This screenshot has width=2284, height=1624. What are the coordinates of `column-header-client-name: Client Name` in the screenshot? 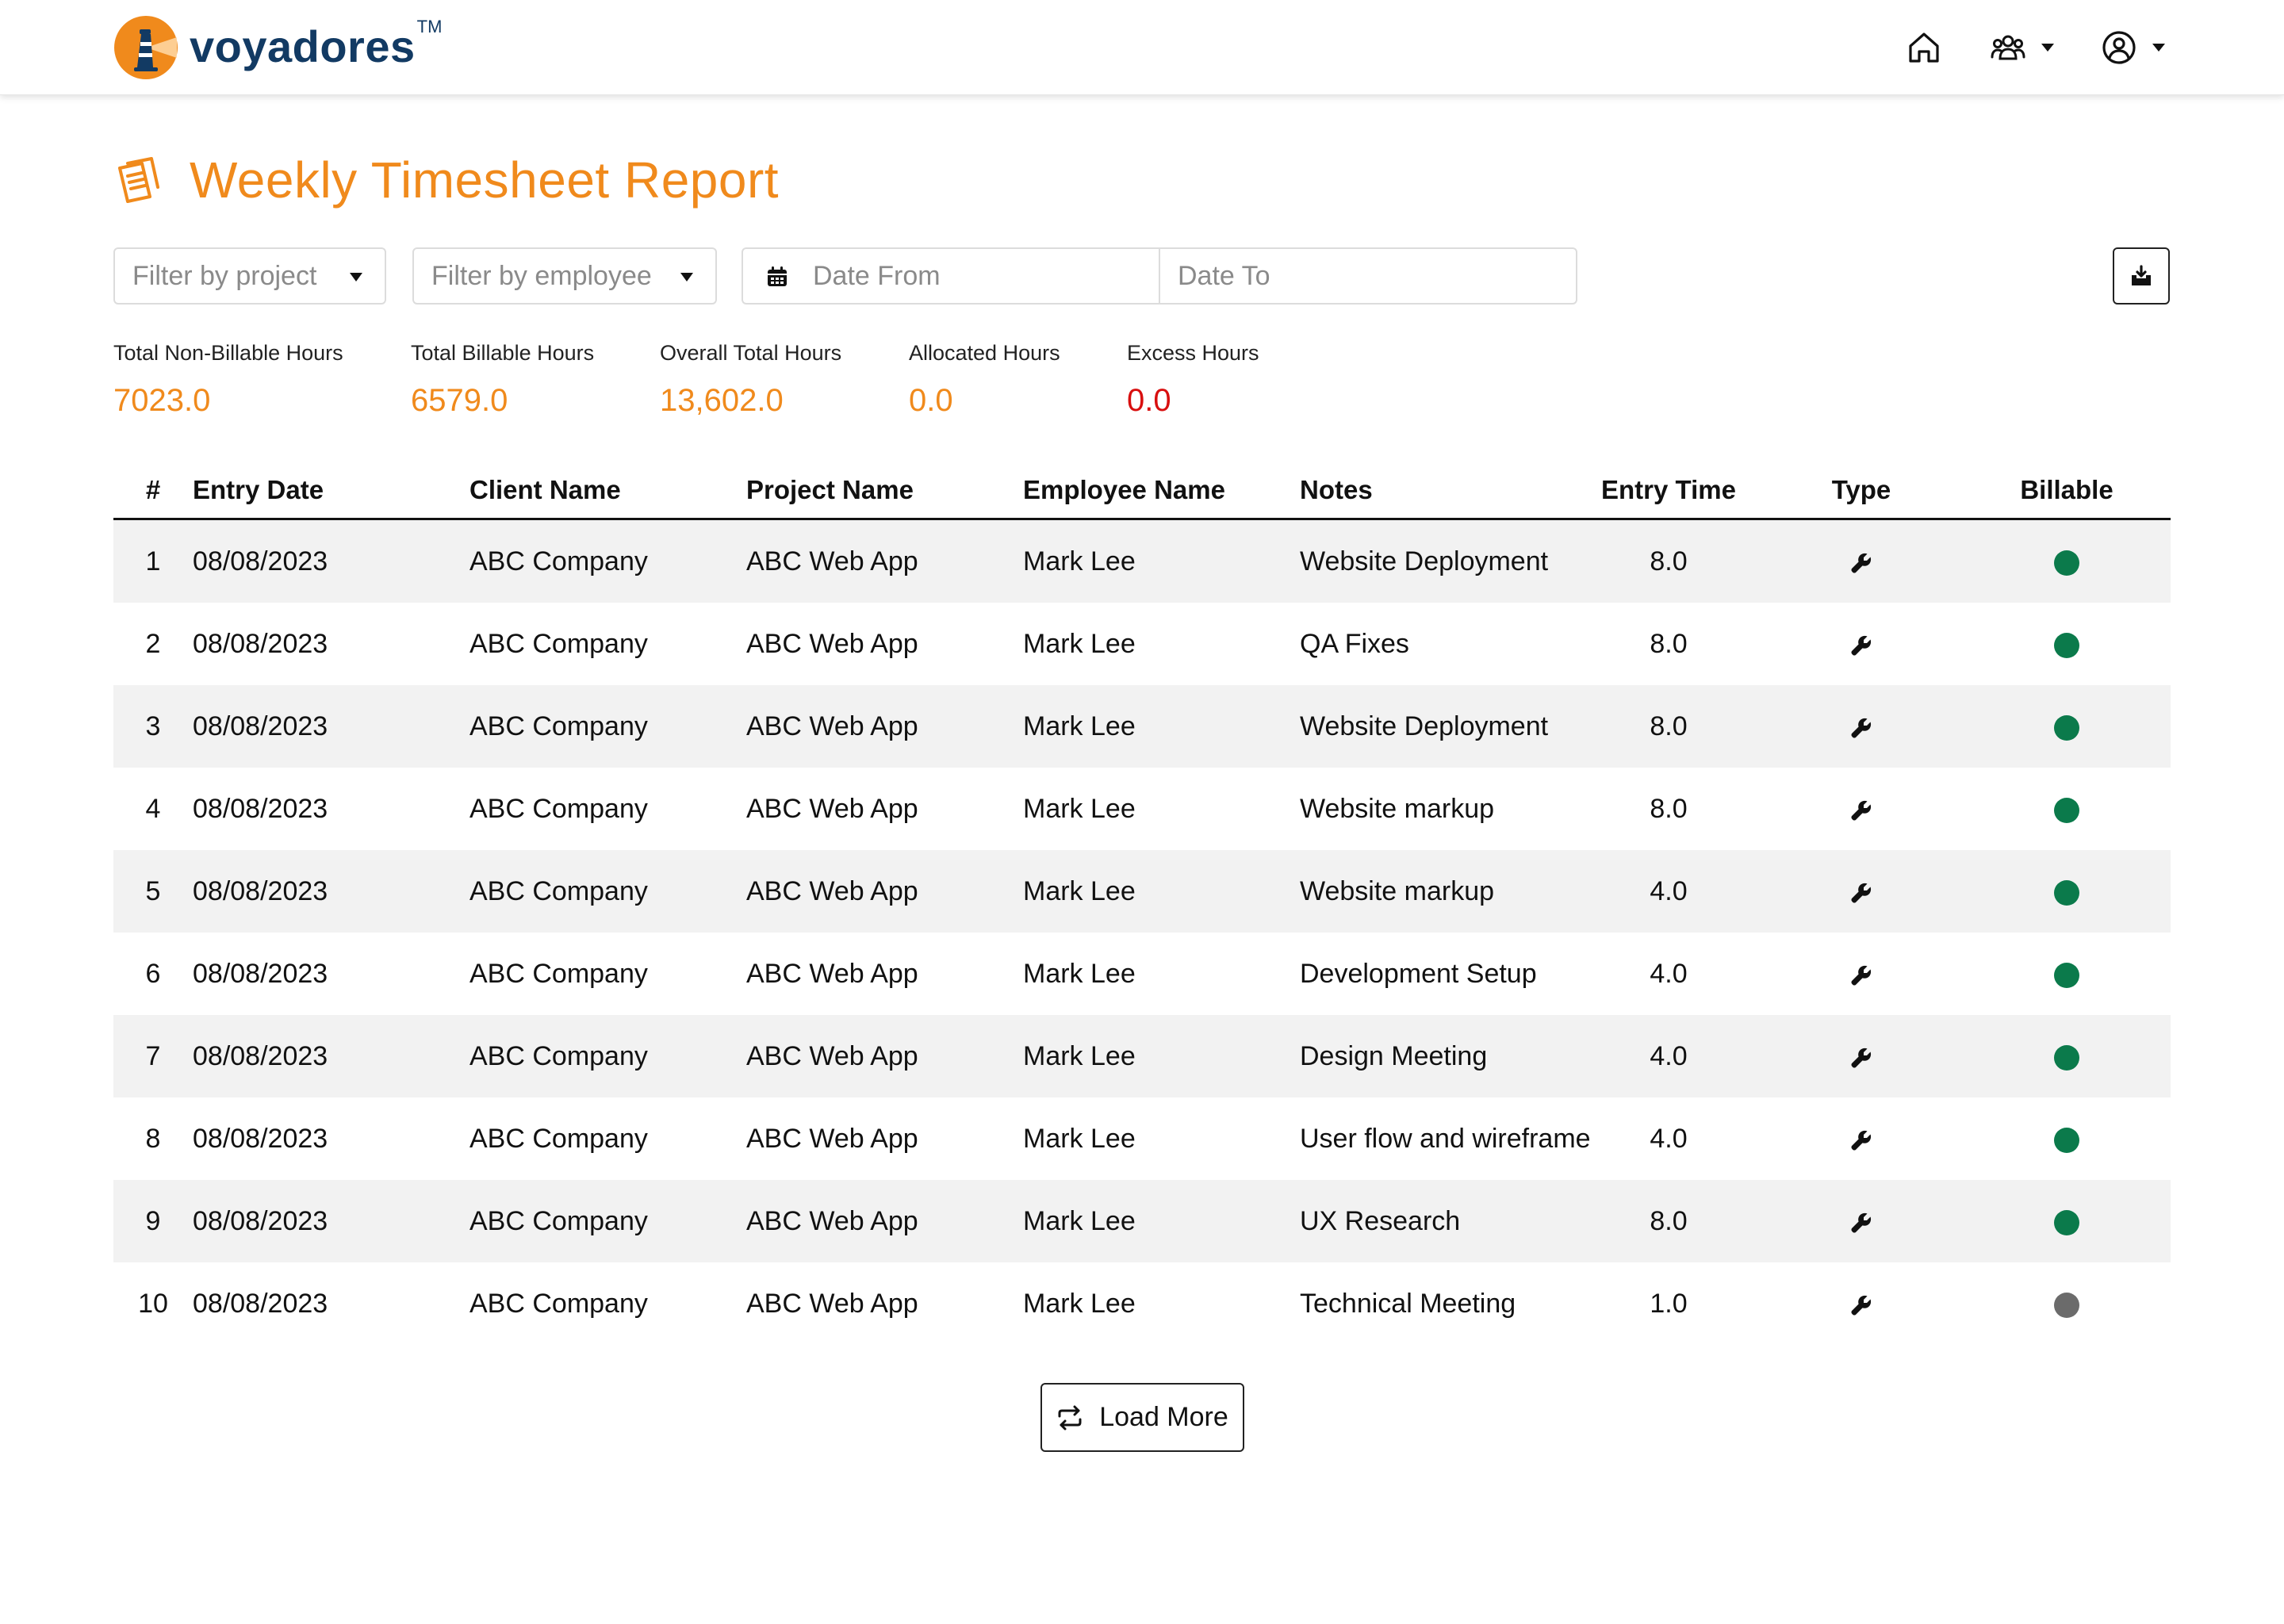 It's located at (607, 490).